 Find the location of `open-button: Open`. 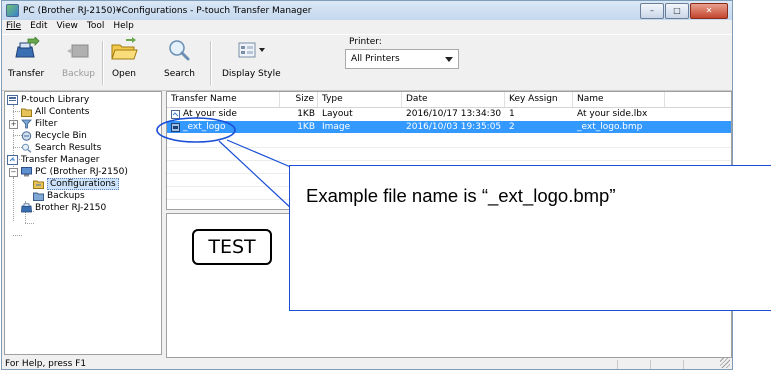

open-button: Open is located at coordinates (124, 58).